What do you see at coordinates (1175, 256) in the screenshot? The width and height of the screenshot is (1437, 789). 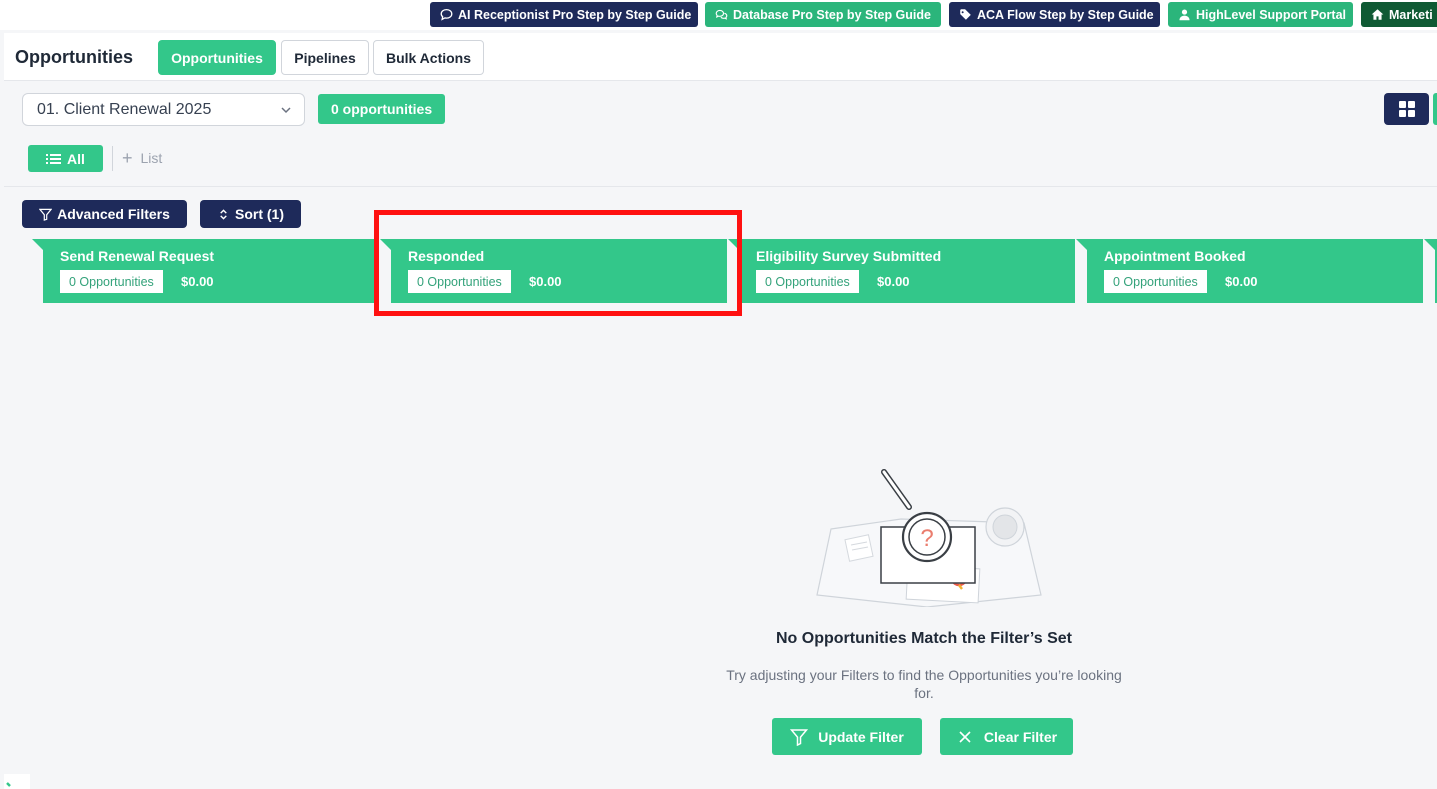 I see `stage-name: Appointment Booked` at bounding box center [1175, 256].